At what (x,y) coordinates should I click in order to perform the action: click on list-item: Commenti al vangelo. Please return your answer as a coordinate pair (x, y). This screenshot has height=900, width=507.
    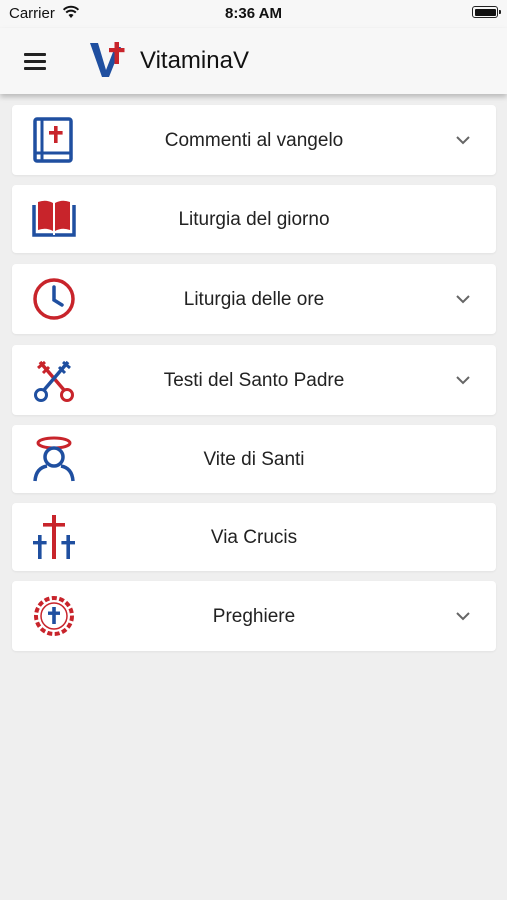
    Looking at the image, I should click on (254, 140).